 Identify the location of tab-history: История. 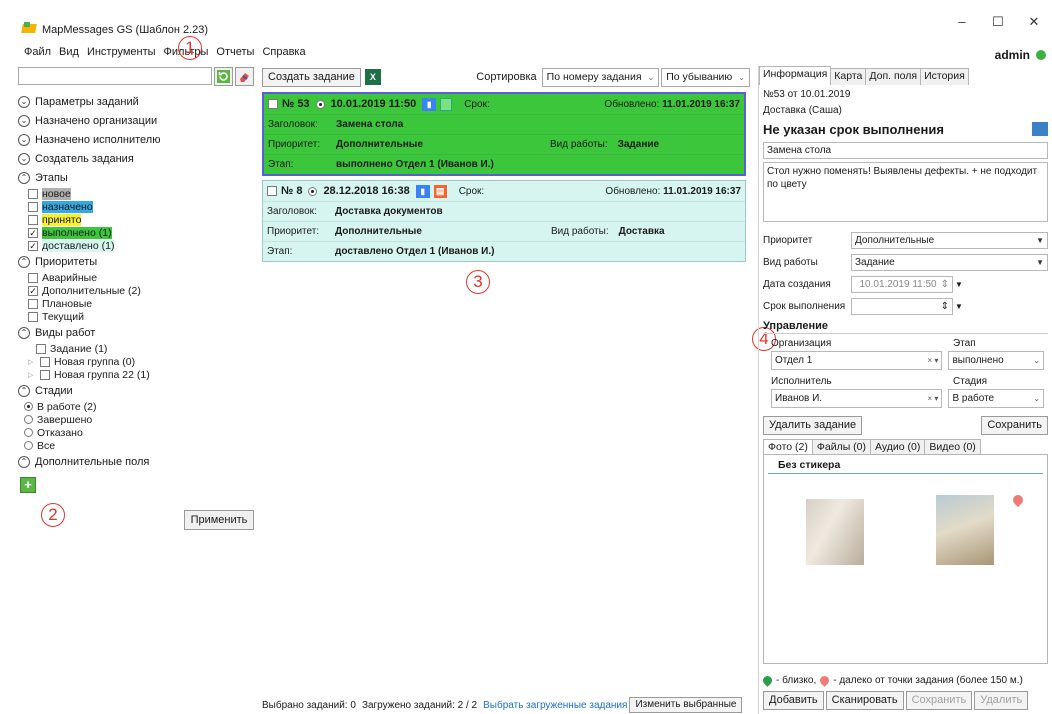
(944, 76).